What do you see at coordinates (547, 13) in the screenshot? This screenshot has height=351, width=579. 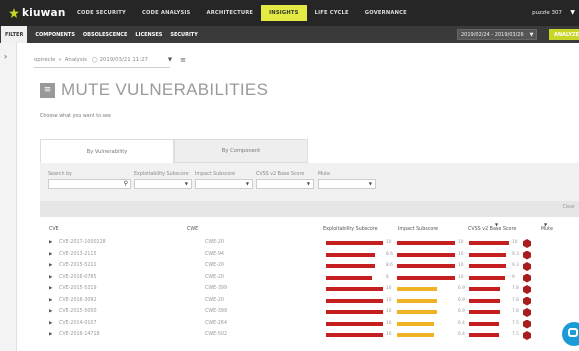 I see `user-menu: puzzle 307` at bounding box center [547, 13].